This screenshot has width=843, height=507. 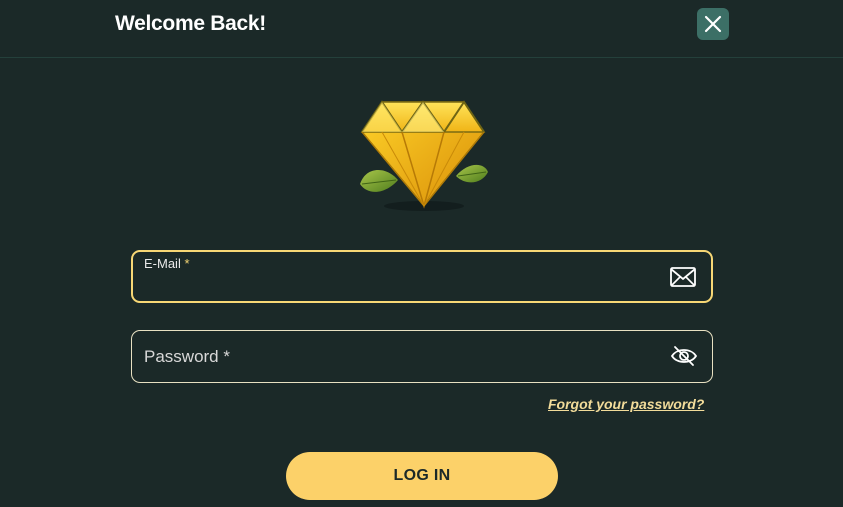 What do you see at coordinates (190, 23) in the screenshot?
I see `modal-title: Welcome Back!` at bounding box center [190, 23].